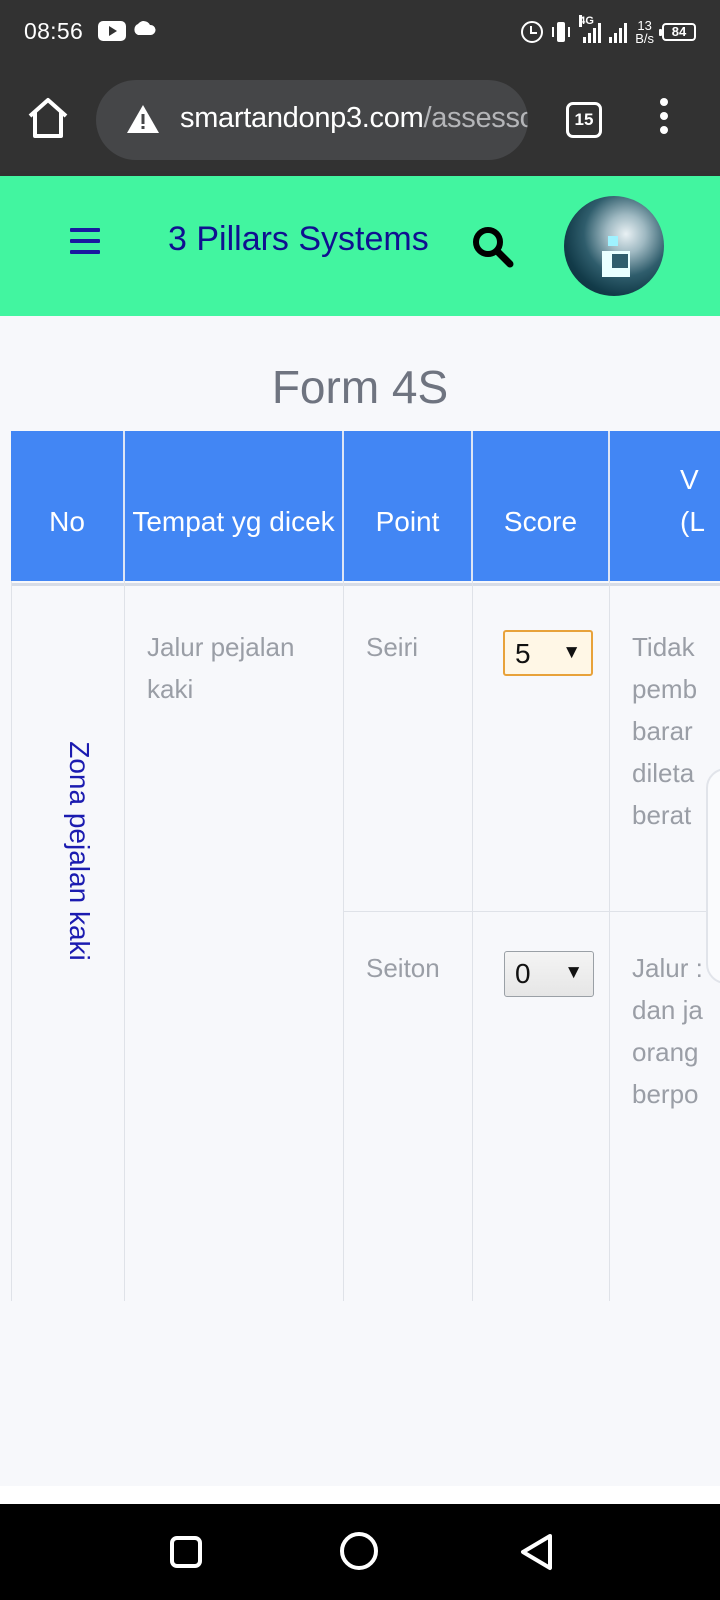 The width and height of the screenshot is (720, 1600). Describe the element at coordinates (408, 506) in the screenshot. I see `column-header-point: Point` at that location.